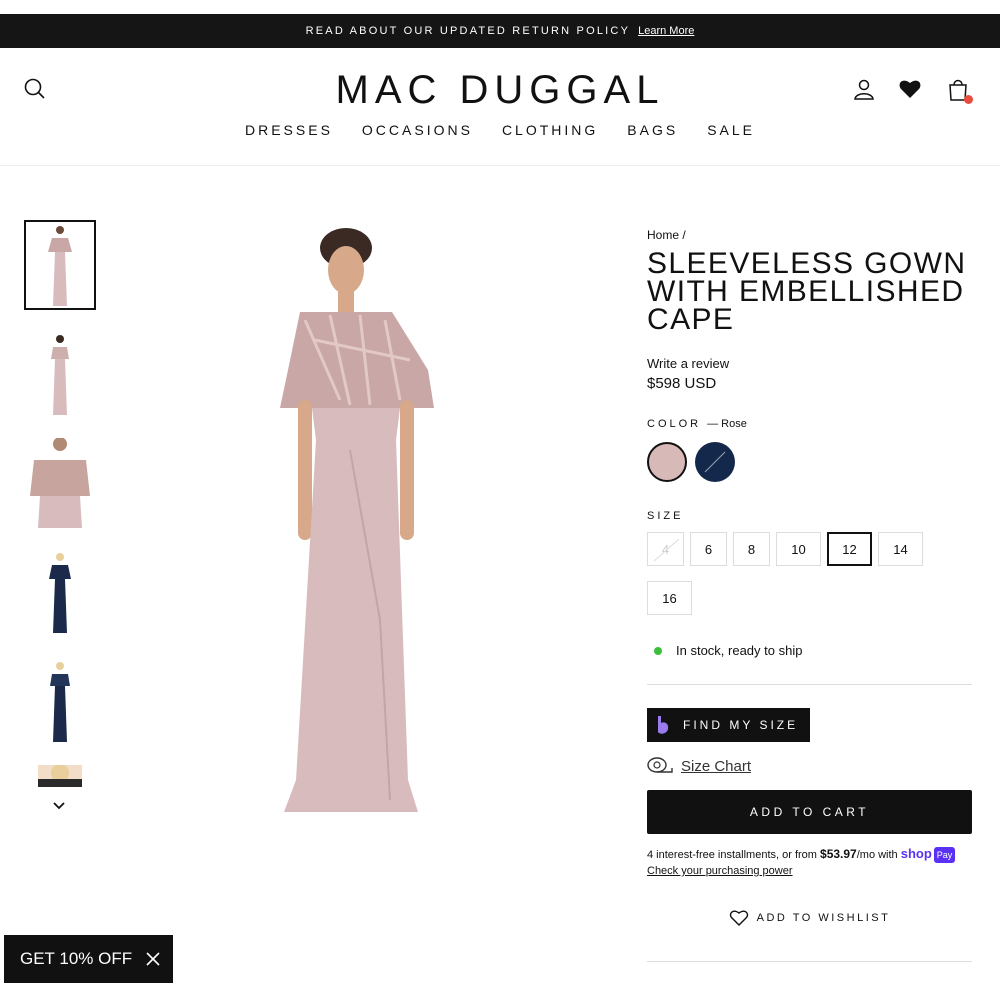 The image size is (1000, 1000). I want to click on nav-occasions: OCCASIONS, so click(417, 130).